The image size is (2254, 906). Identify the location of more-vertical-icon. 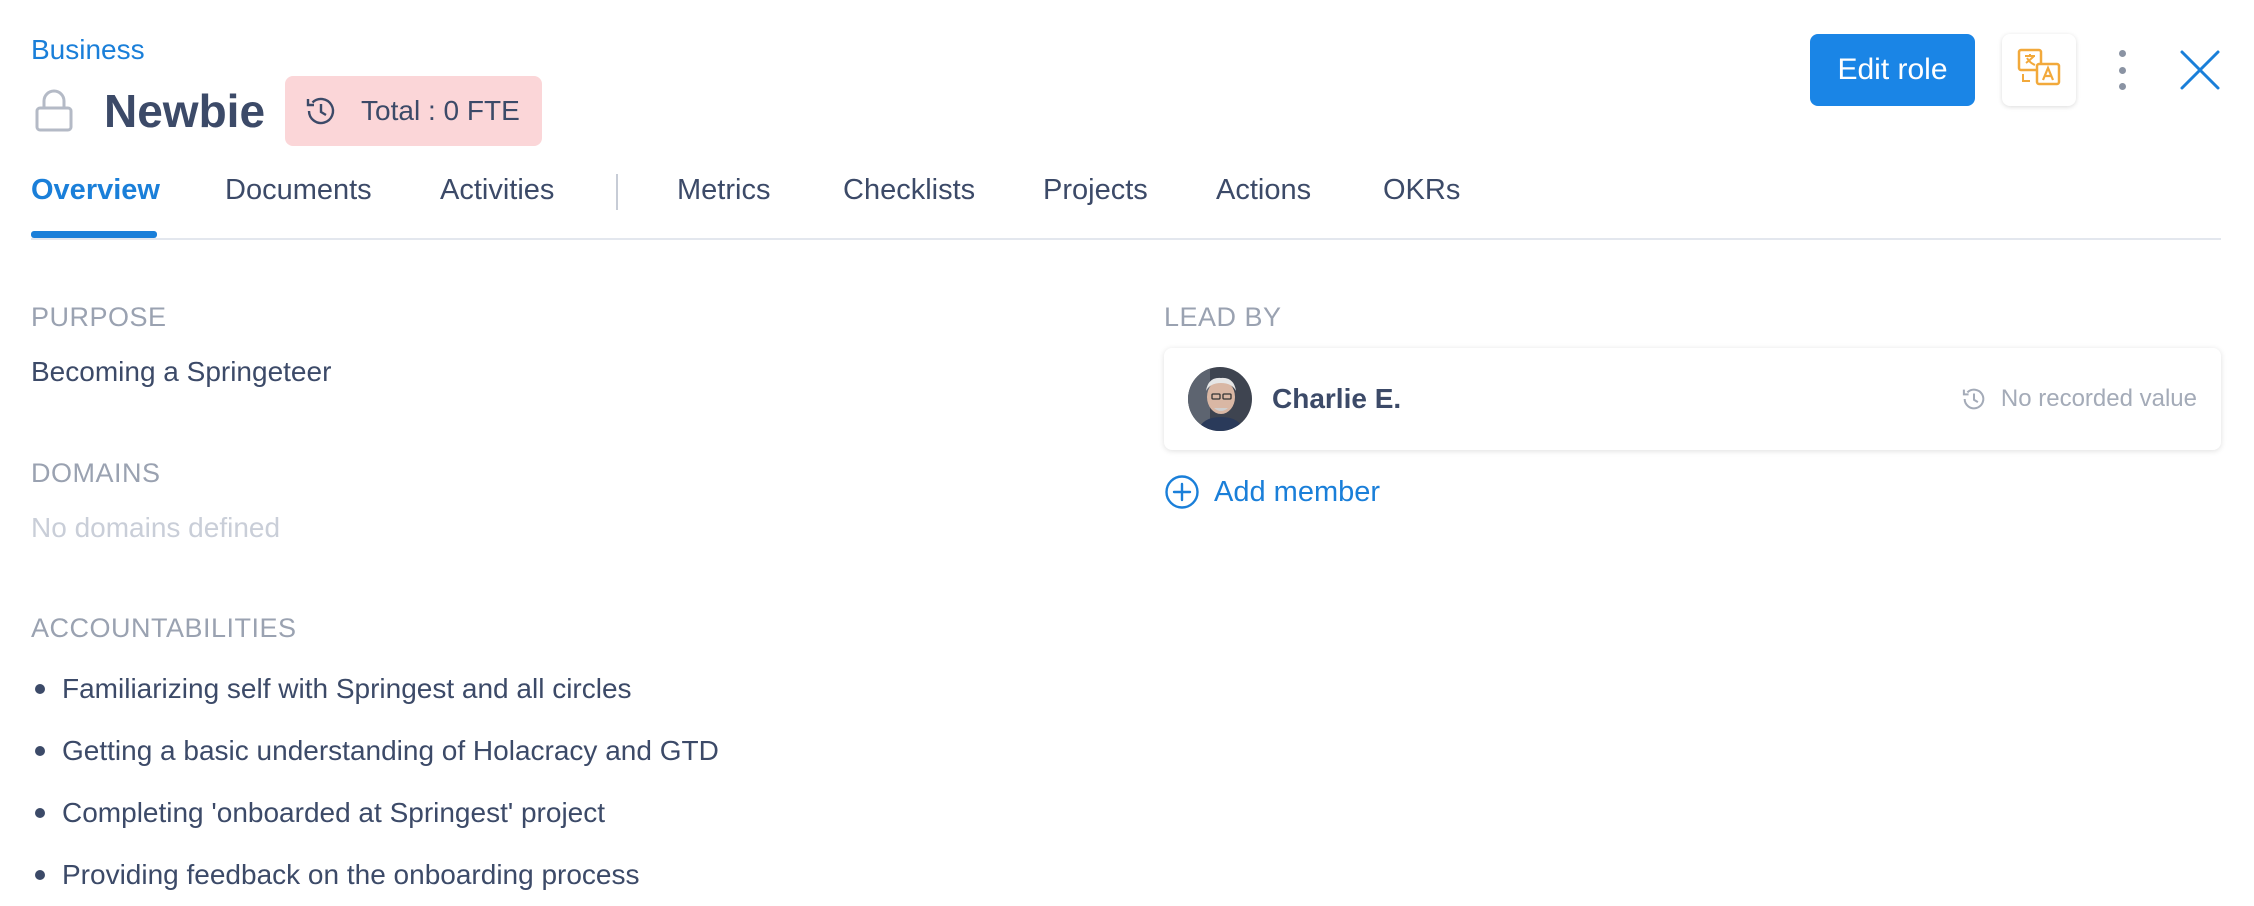
(2122, 53).